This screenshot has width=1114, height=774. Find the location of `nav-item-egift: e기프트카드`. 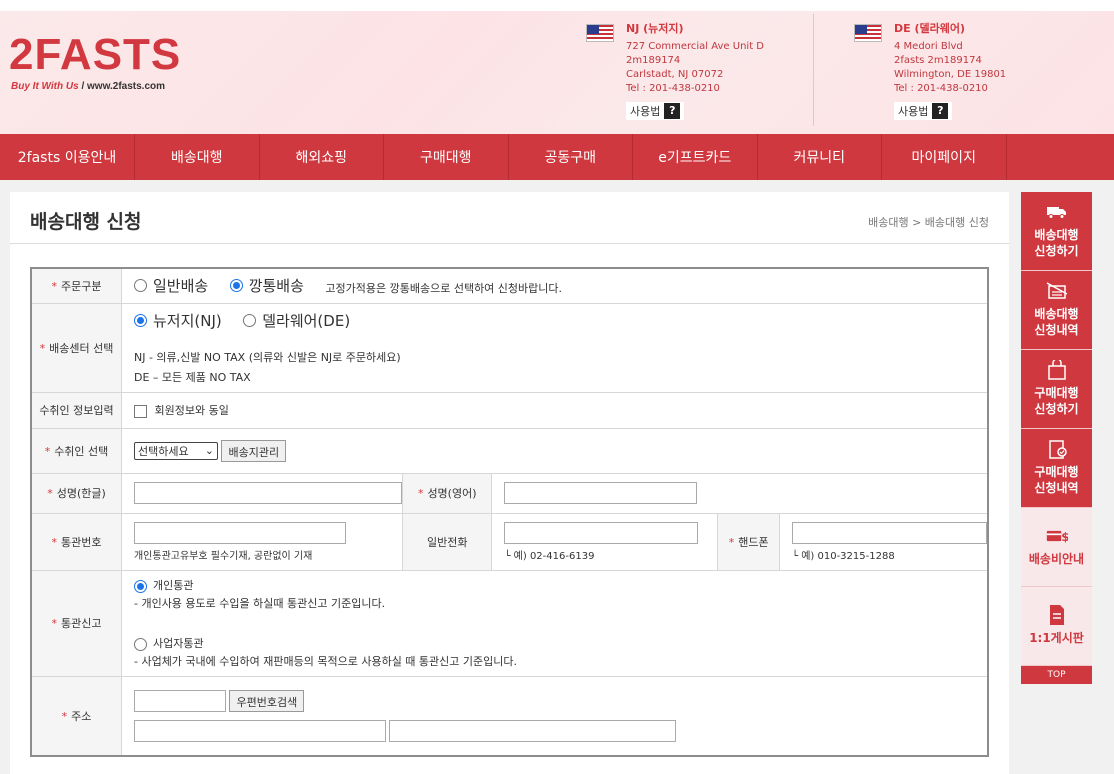

nav-item-egift: e기프트카드 is located at coordinates (695, 157).